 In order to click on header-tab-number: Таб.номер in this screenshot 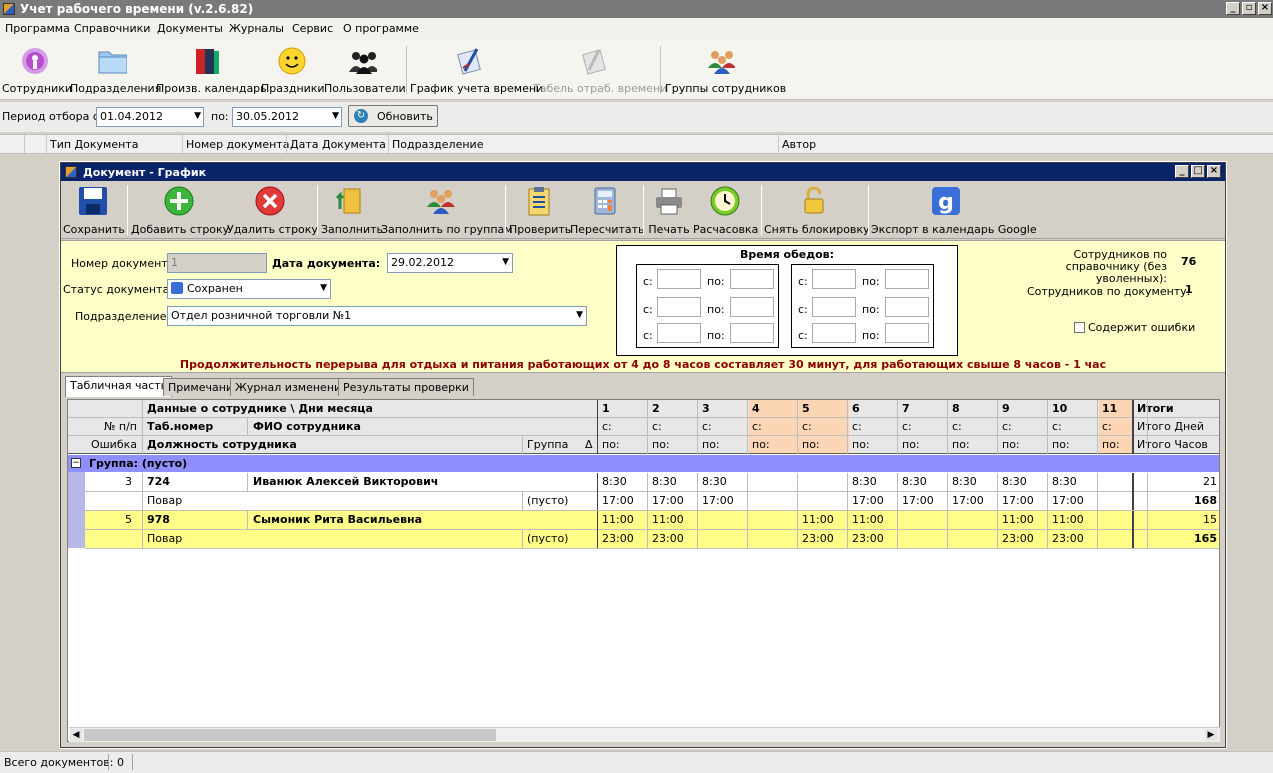, I will do `click(194, 427)`.